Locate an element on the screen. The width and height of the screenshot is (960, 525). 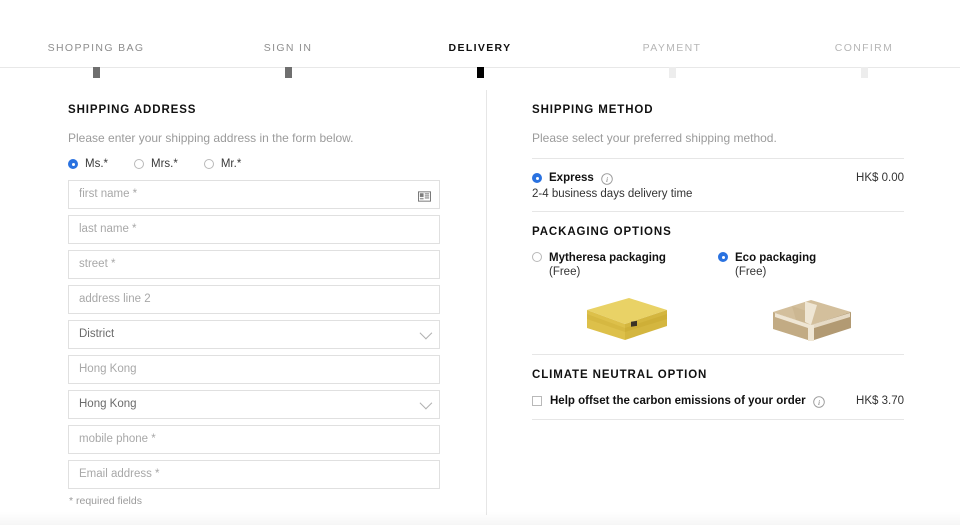
city-field: Hong Kong is located at coordinates (254, 369).